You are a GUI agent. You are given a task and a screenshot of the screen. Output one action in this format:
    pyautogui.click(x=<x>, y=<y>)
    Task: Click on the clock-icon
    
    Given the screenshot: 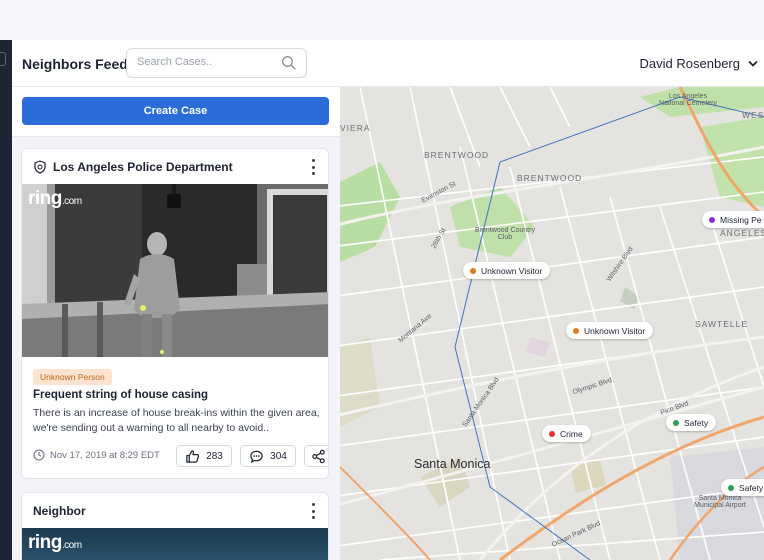 What is the action you would take?
    pyautogui.click(x=39, y=455)
    